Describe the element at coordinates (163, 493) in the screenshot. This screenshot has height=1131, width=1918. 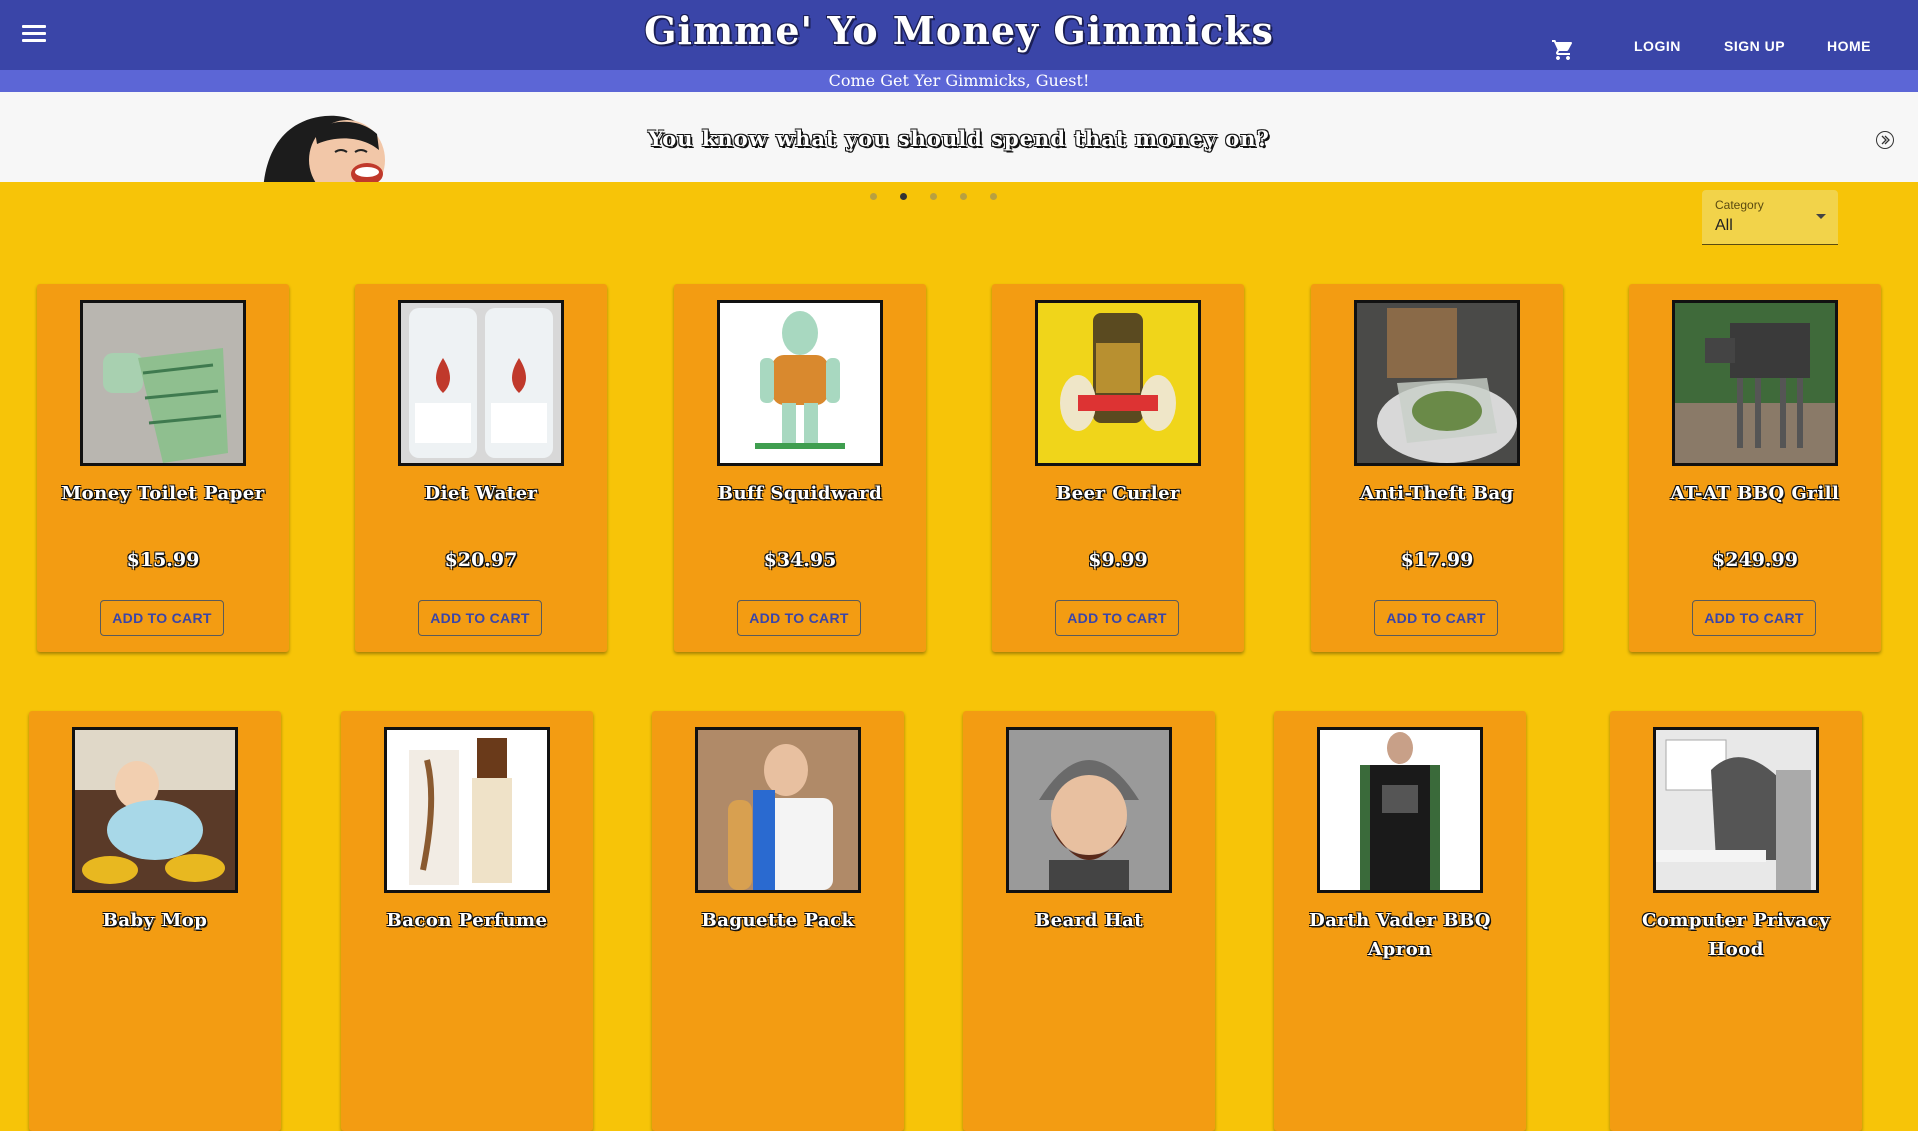
I see `product-name: Money Toilet Paper` at that location.